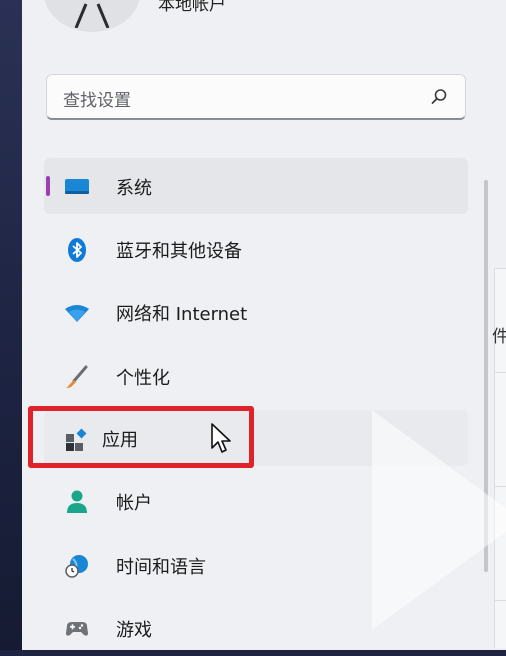 The height and width of the screenshot is (656, 506). I want to click on gamepad-icon, so click(77, 629).